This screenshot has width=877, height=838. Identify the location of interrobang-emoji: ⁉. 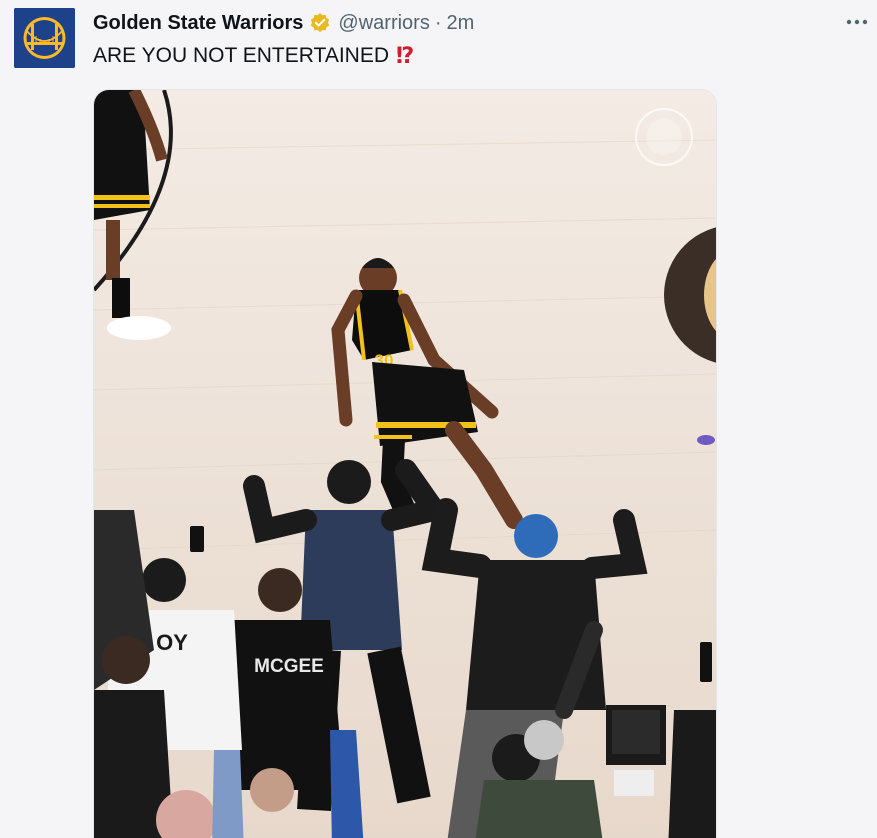
(405, 55).